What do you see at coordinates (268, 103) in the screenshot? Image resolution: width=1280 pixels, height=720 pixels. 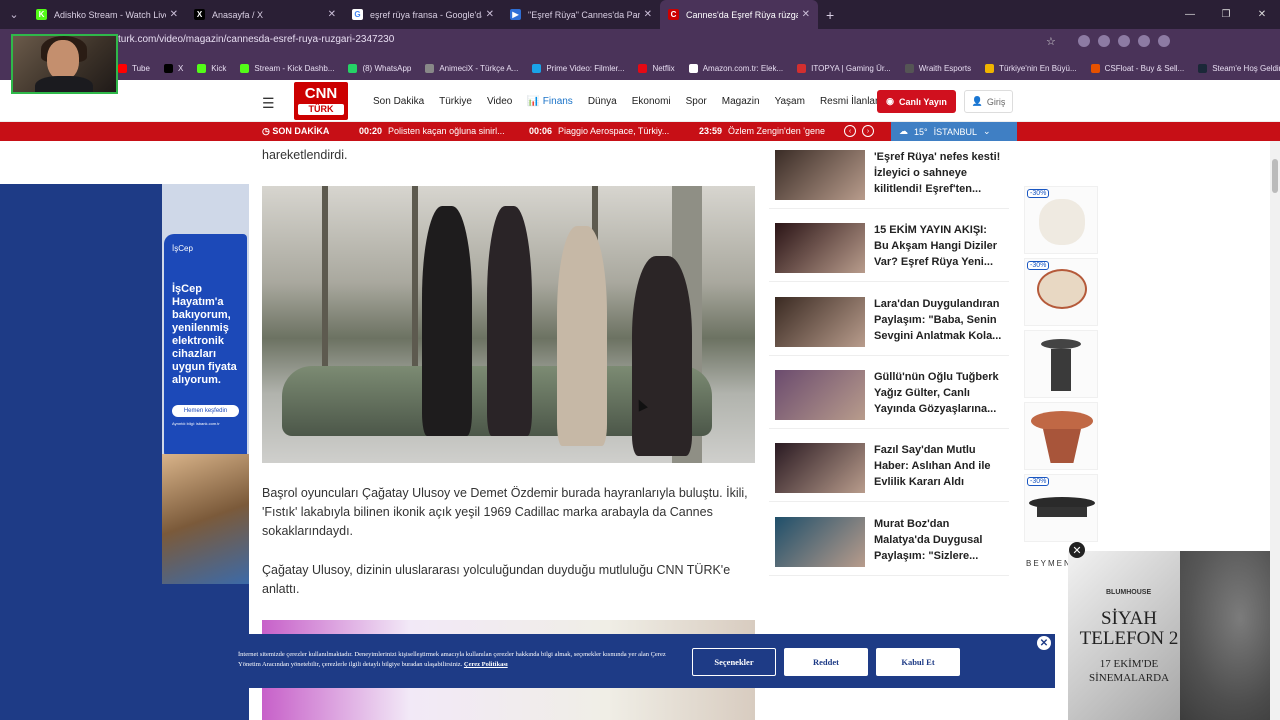 I see `hamburger-search-icon: ☰` at bounding box center [268, 103].